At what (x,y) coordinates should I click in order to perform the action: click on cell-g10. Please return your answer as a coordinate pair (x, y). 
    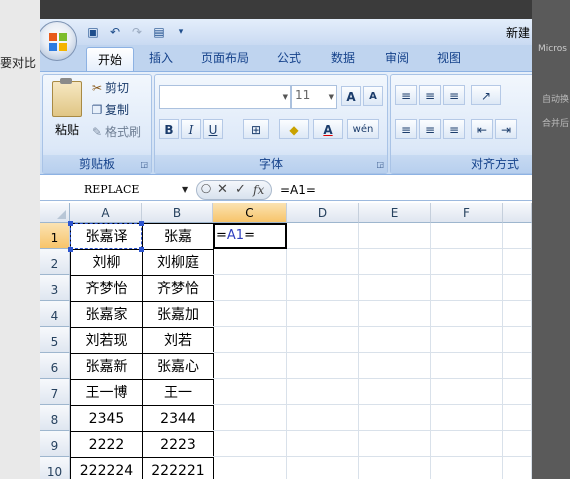
    Looking at the image, I should click on (517, 468).